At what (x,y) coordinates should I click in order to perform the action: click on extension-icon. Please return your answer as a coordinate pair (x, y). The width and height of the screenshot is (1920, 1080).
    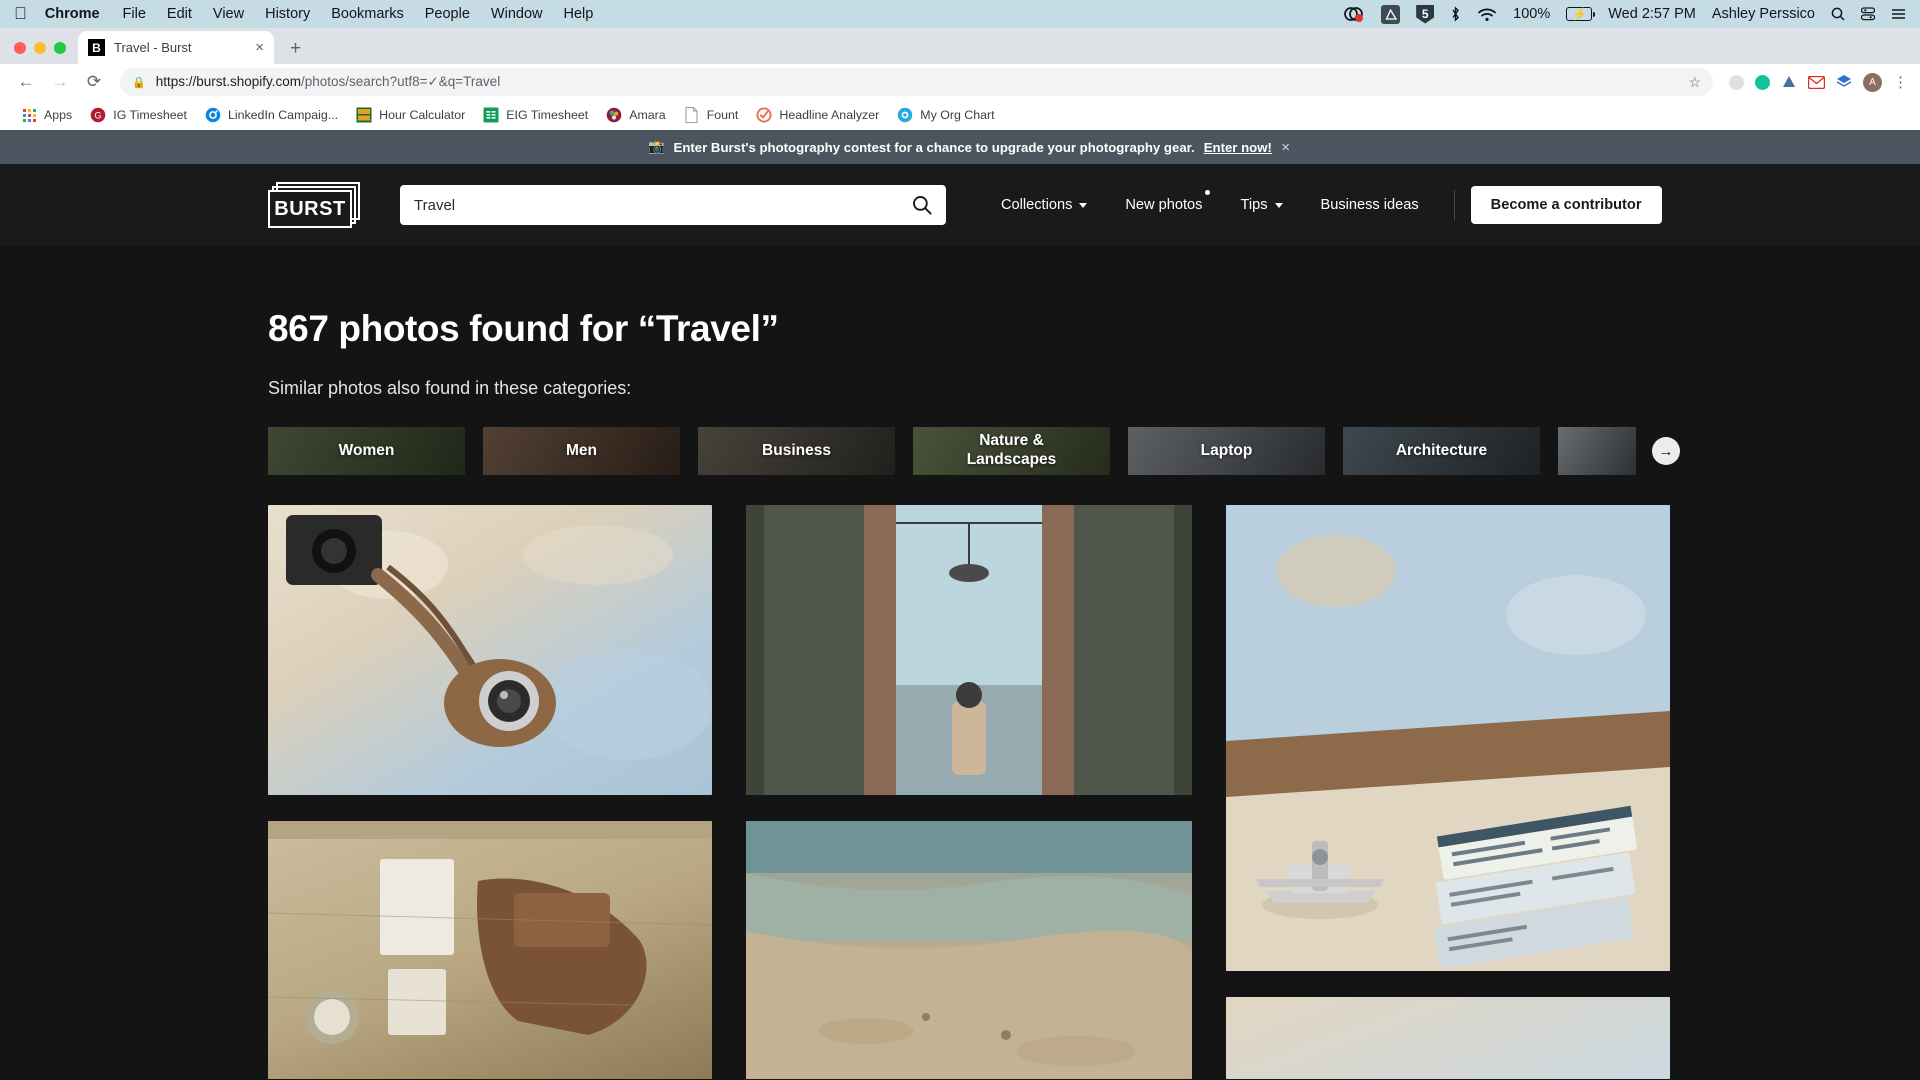
    Looking at the image, I should click on (1789, 82).